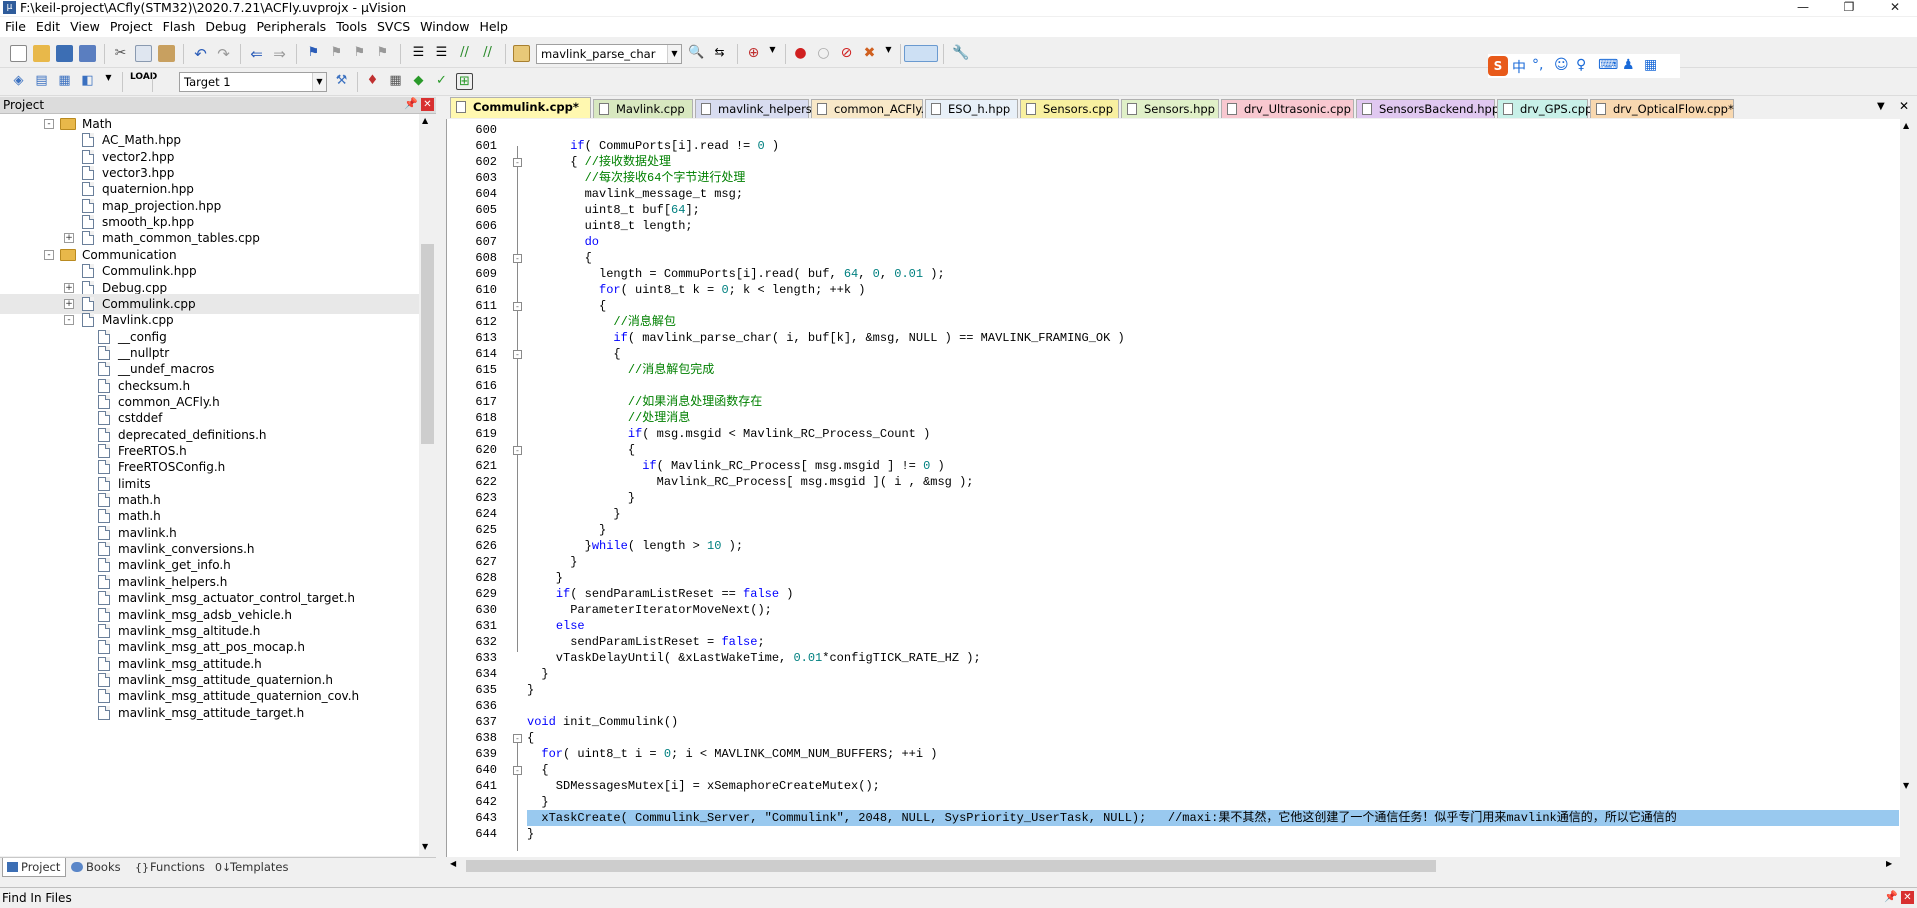 This screenshot has height=908, width=1917. I want to click on microphone-icon: ♀, so click(1581, 65).